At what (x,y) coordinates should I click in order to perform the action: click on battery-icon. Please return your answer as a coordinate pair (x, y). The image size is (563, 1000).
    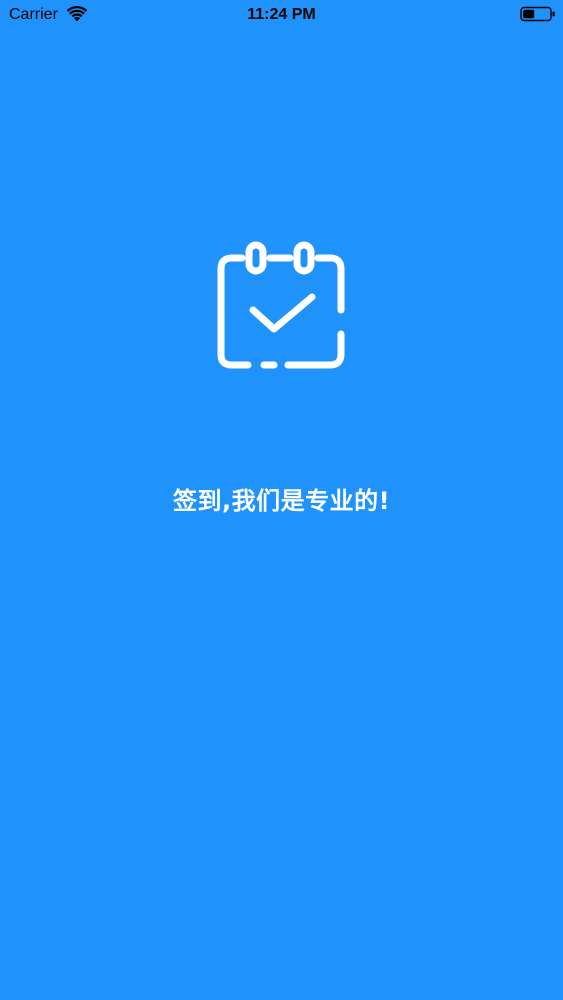
    Looking at the image, I should click on (537, 14).